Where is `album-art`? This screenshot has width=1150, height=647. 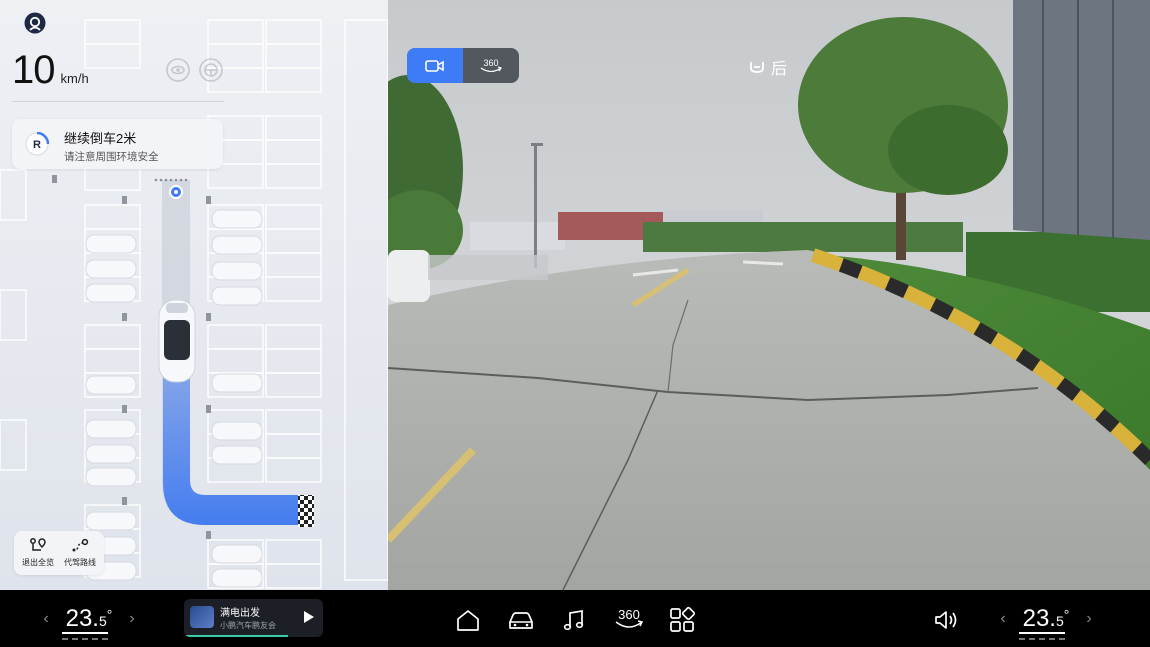
album-art is located at coordinates (202, 617).